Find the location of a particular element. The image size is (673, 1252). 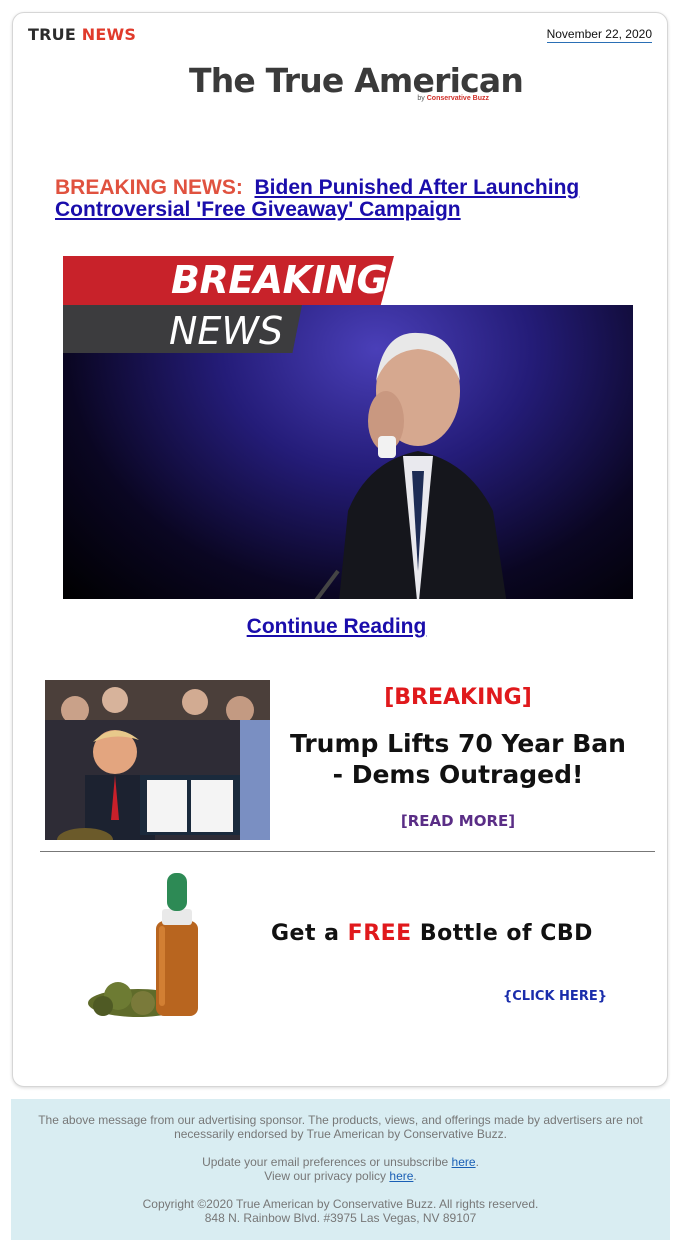

breaking-banner-text: BREAKING is located at coordinates (279, 280).